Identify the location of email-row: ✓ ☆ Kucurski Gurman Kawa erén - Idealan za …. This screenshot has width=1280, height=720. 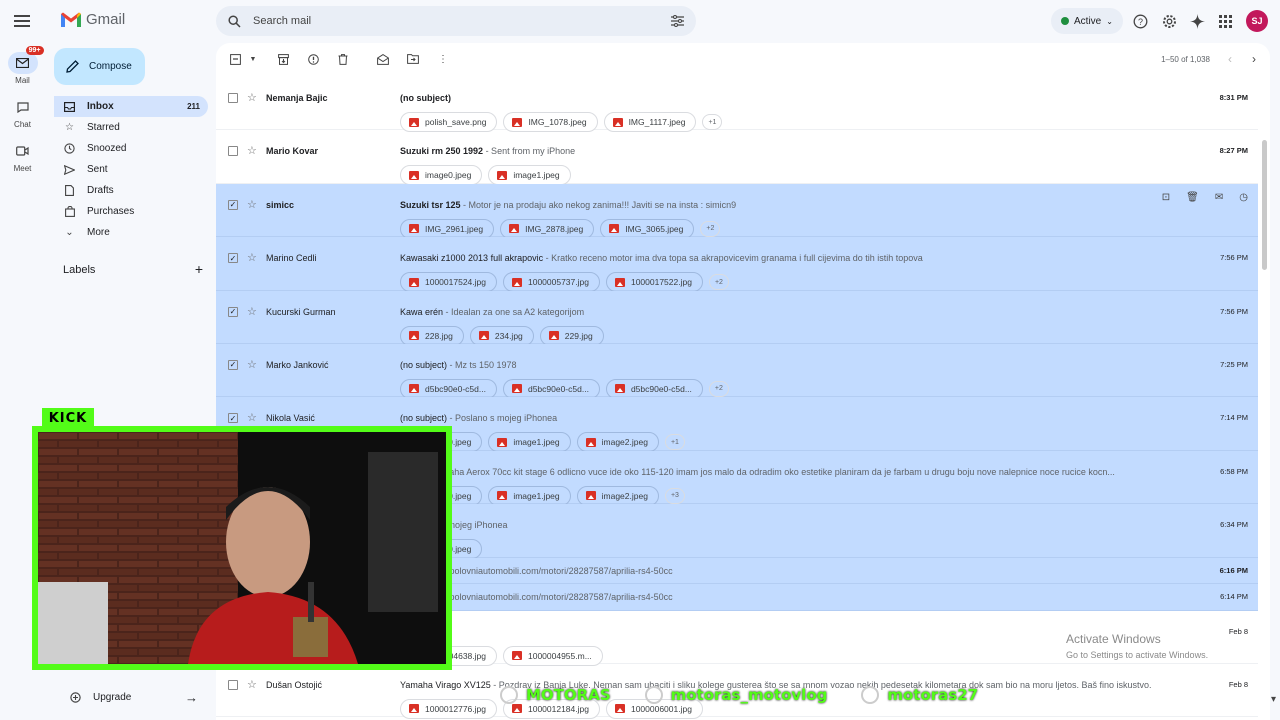
(737, 318).